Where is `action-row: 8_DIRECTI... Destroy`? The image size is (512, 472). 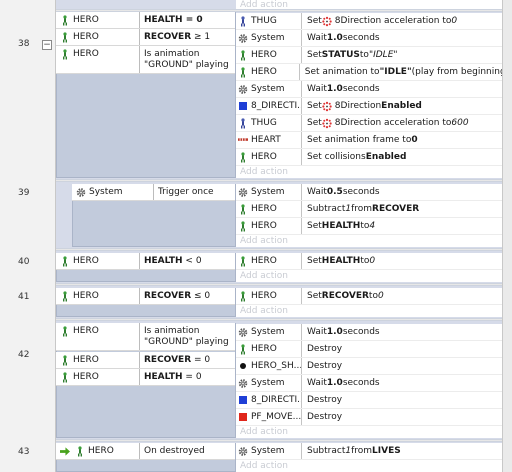 action-row: 8_DIRECTI... Destroy is located at coordinates (369, 400).